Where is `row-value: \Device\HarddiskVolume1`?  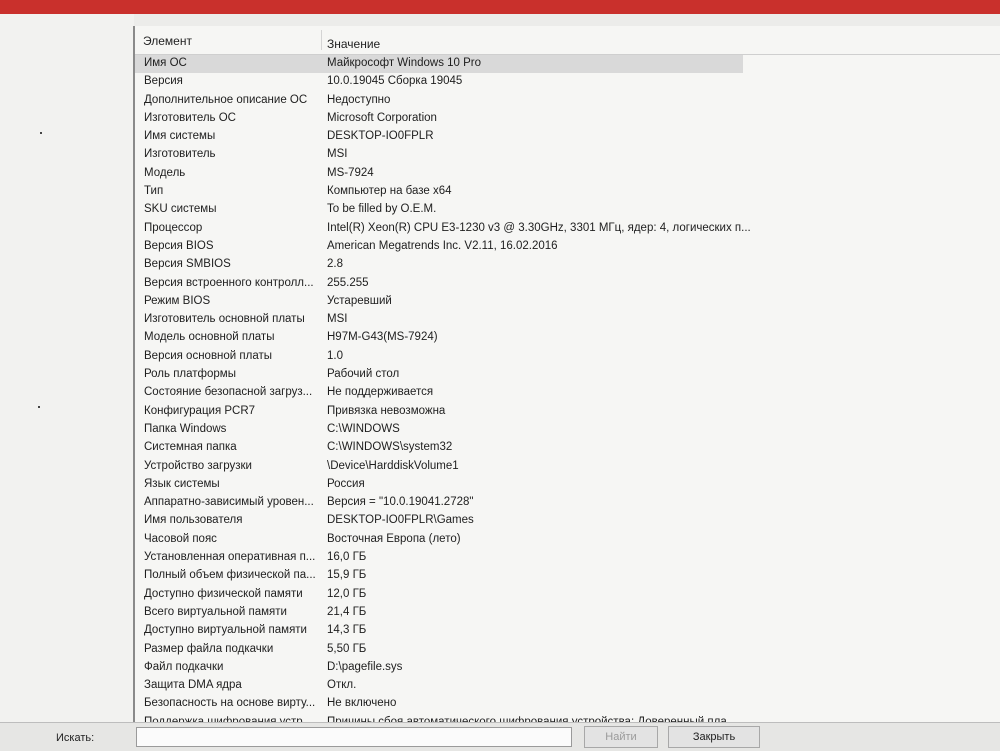
row-value: \Device\HarddiskVolume1 is located at coordinates (393, 465).